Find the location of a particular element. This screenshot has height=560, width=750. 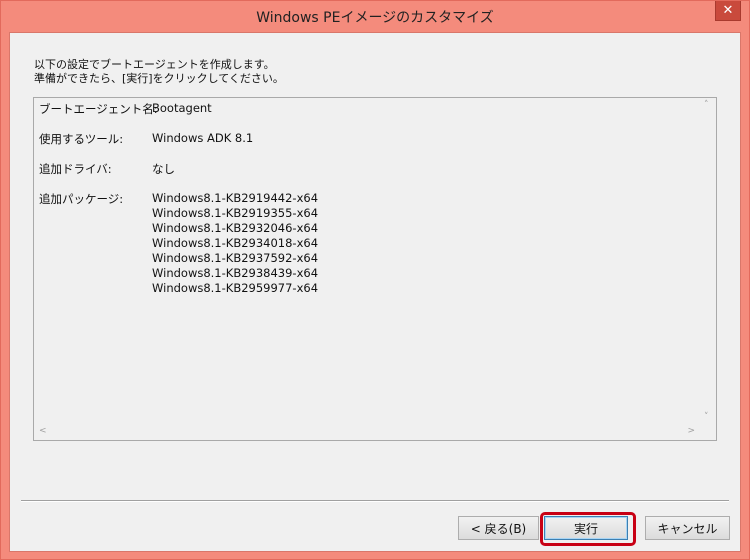

agent-name-label: ブートエージェント名: is located at coordinates (98, 109).